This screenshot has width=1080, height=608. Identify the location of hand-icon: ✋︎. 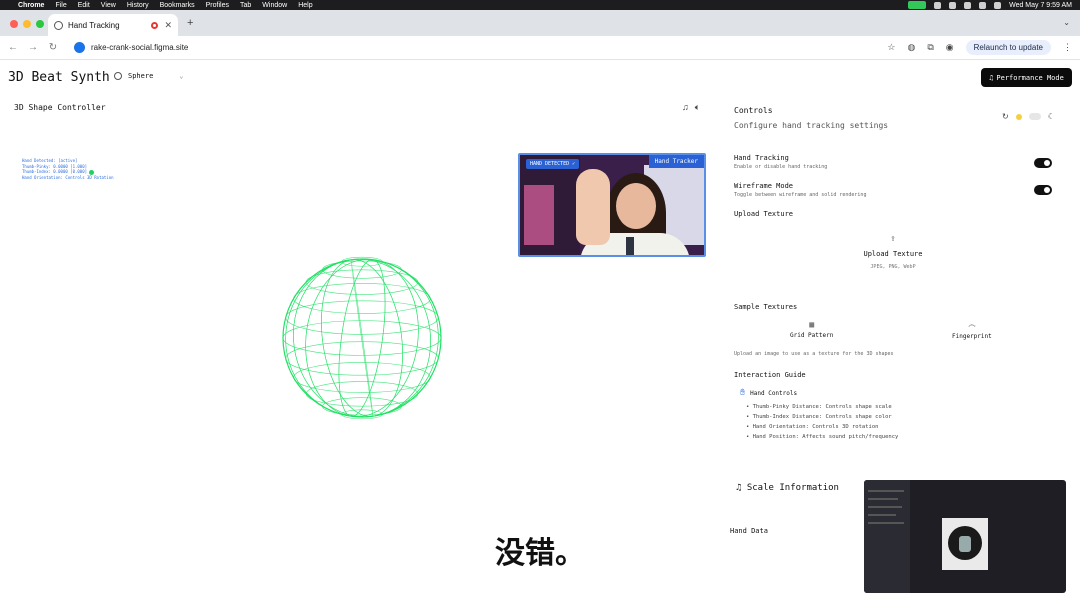
(743, 393).